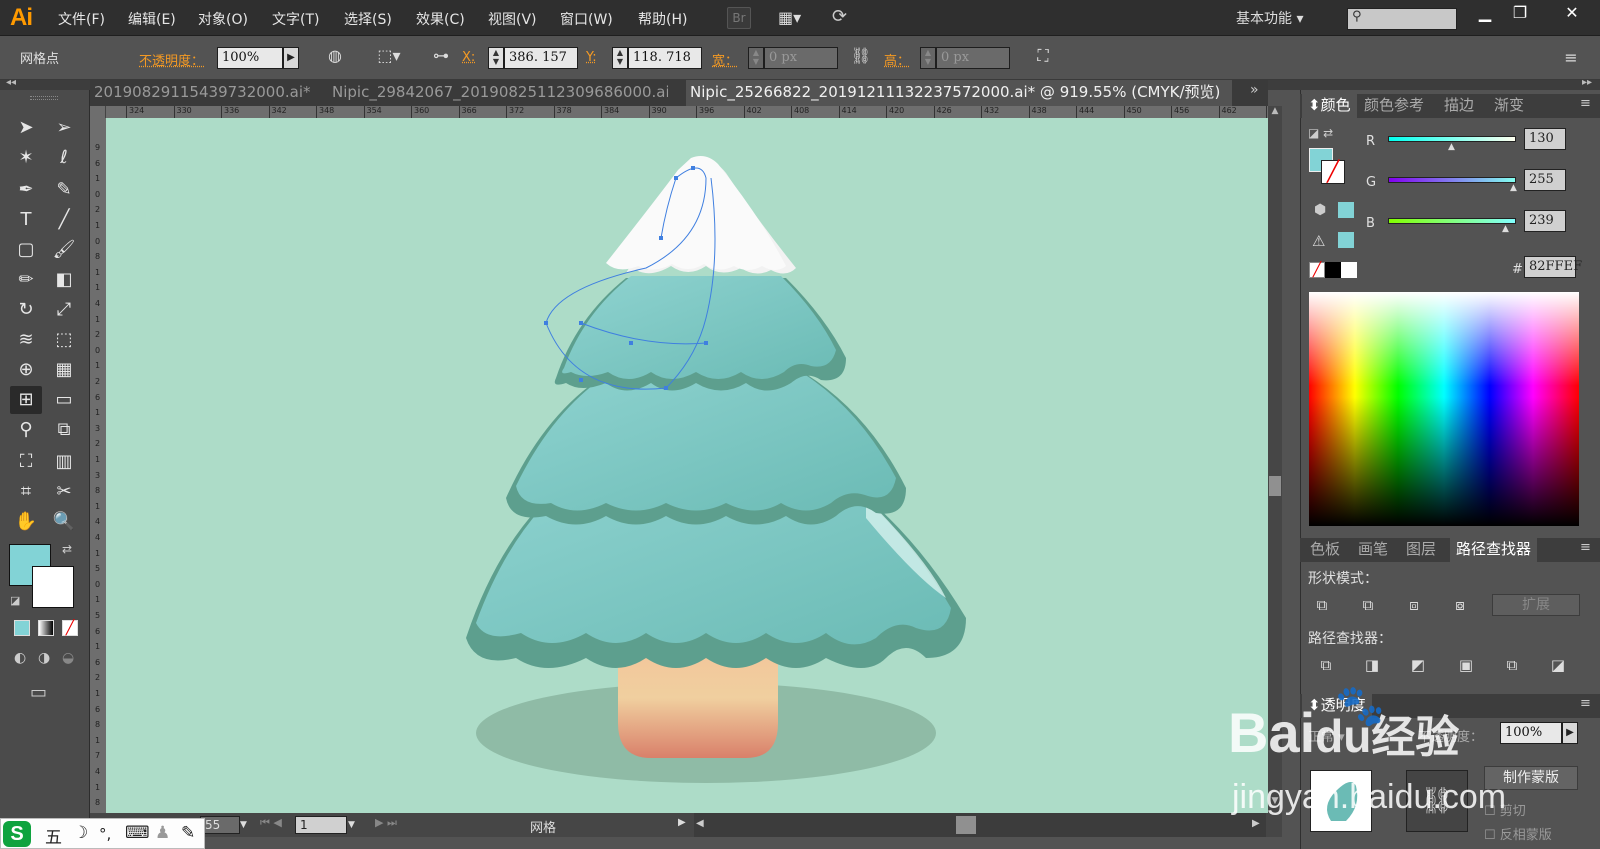 This screenshot has width=1600, height=849. What do you see at coordinates (512, 19) in the screenshot?
I see `menu-view: 视图(V)` at bounding box center [512, 19].